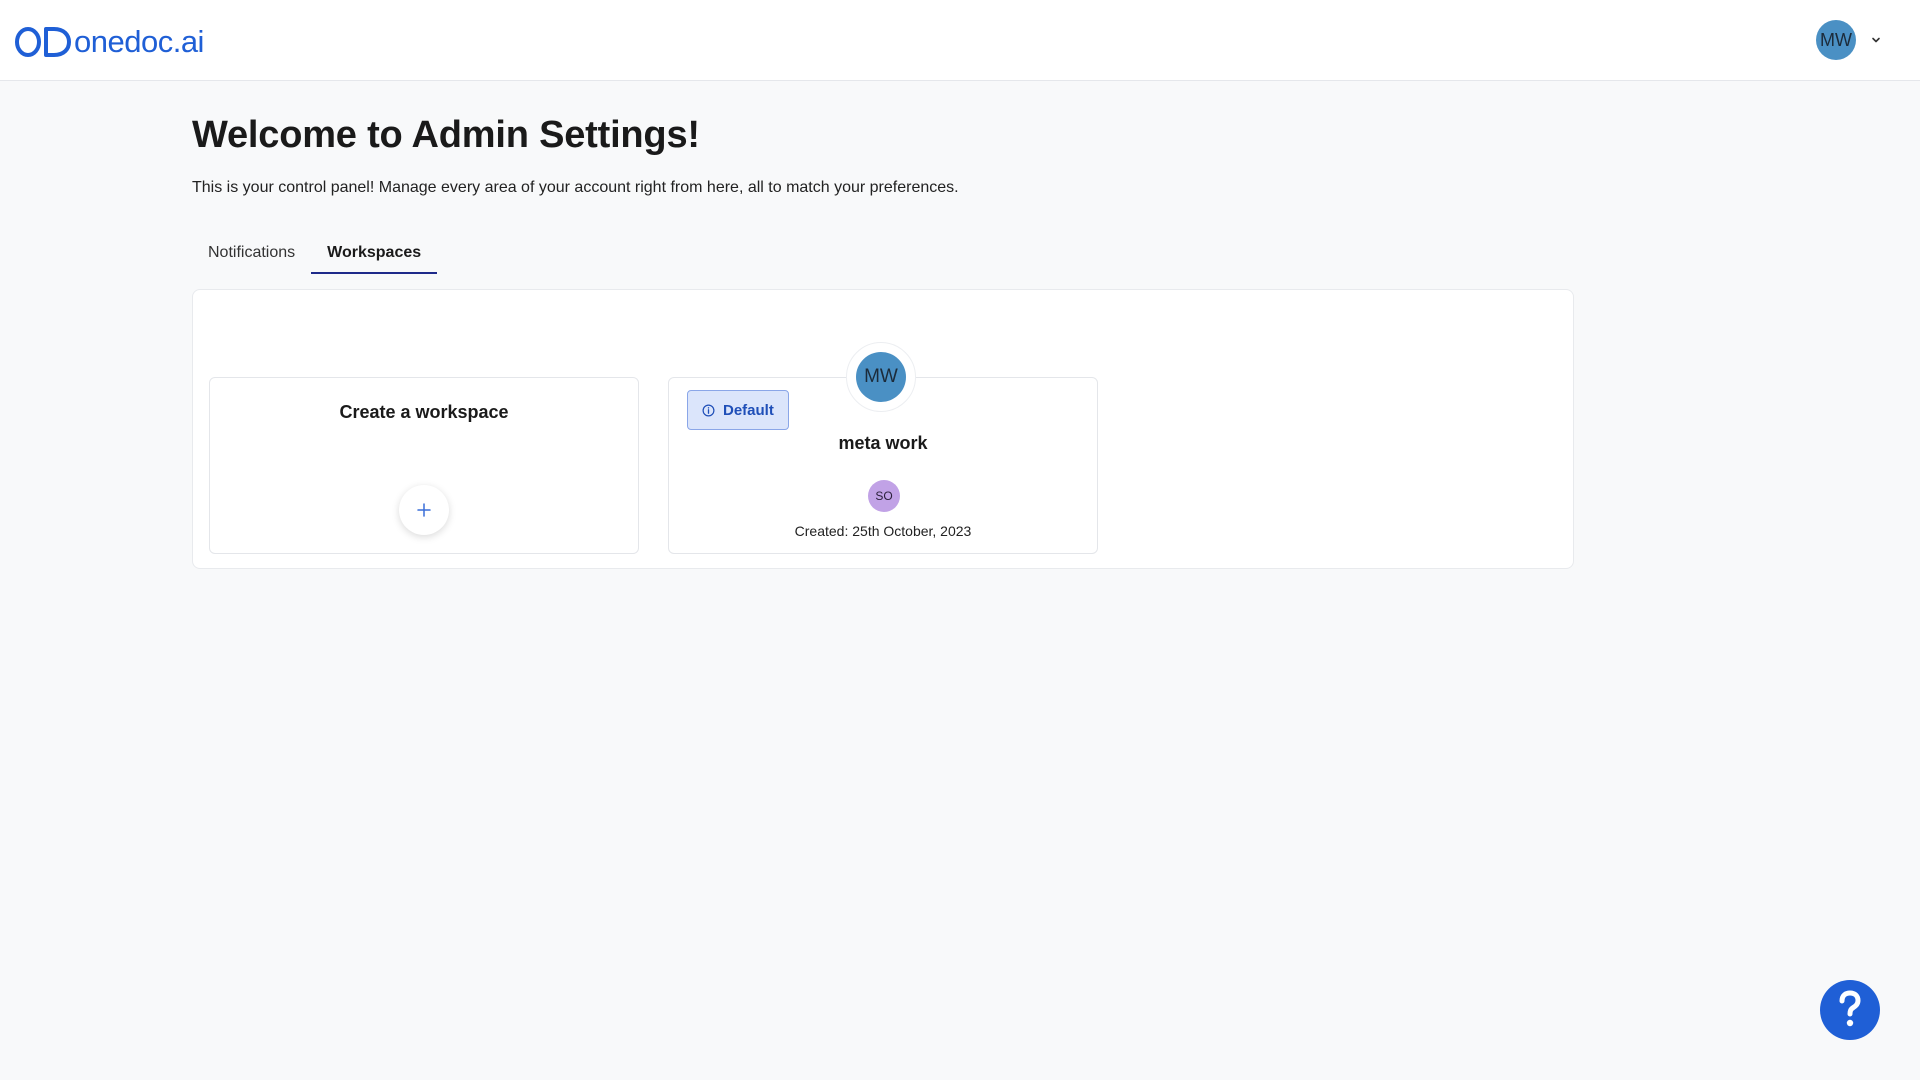  Describe the element at coordinates (139, 41) in the screenshot. I see `brand-name: onedoc.ai` at that location.